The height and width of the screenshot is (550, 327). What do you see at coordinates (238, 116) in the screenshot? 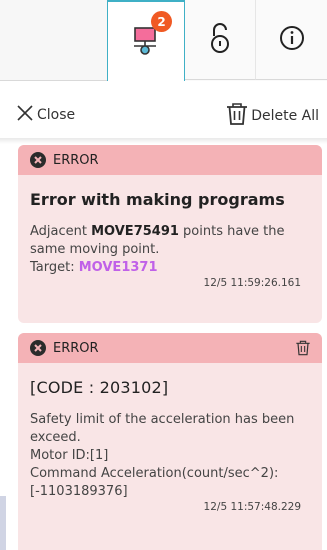
I see `trash-icon` at bounding box center [238, 116].